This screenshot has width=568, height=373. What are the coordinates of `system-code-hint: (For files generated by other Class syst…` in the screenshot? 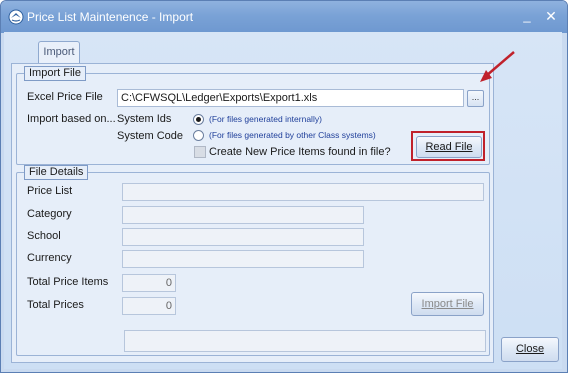 It's located at (292, 135).